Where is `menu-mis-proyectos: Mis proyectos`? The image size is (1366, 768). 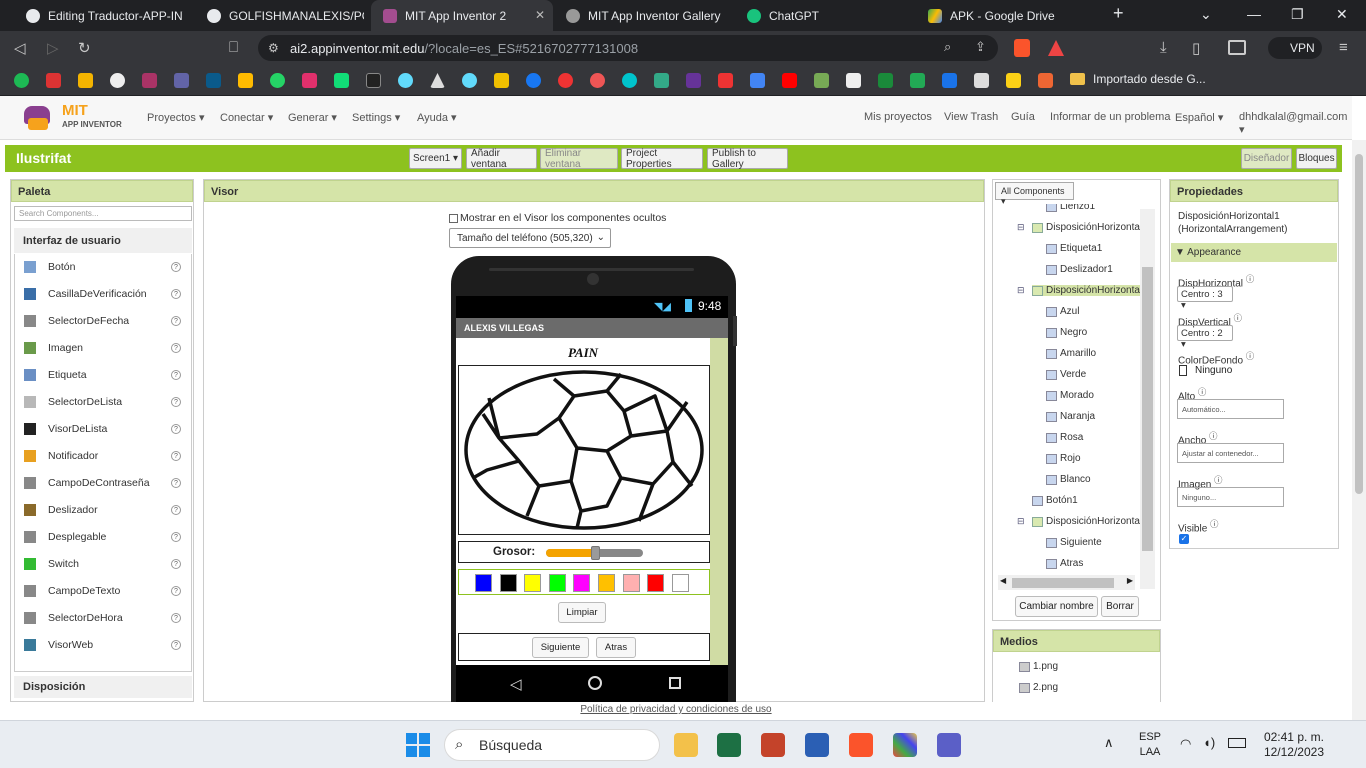
menu-mis-proyectos: Mis proyectos is located at coordinates (898, 117).